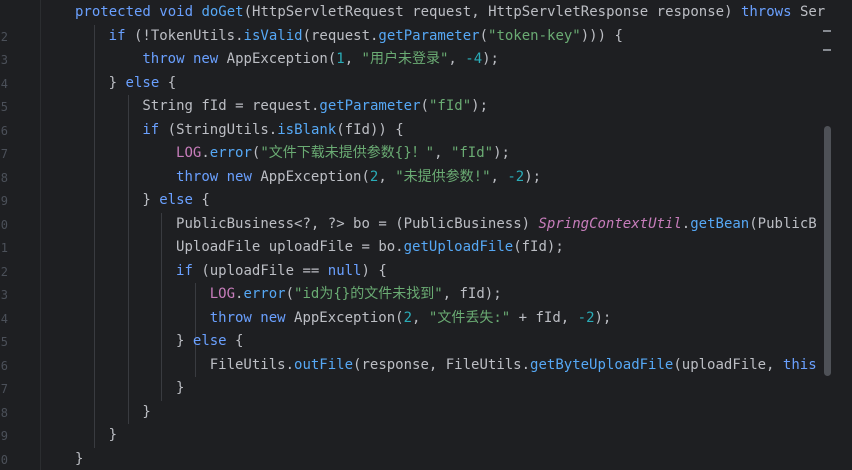 The image size is (852, 470). I want to click on code-token: (PublicB, so click(783, 223).